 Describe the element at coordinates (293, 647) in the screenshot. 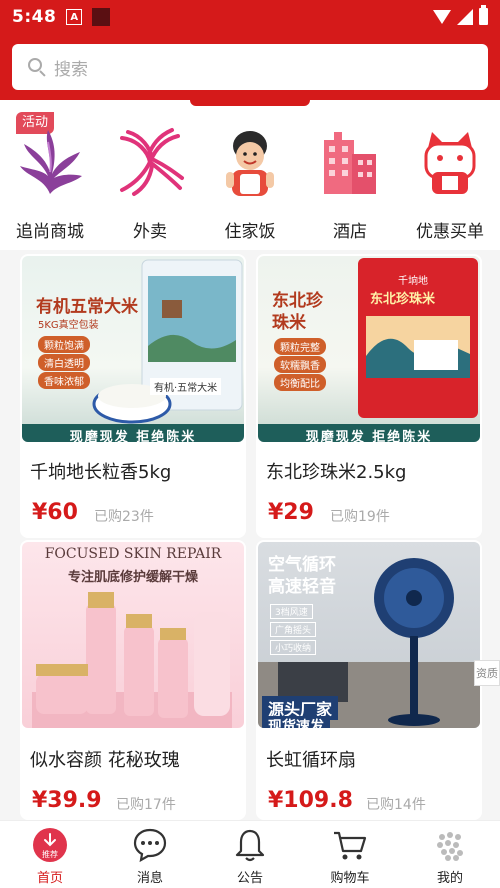

I see `image-tag: 小巧收纳` at that location.